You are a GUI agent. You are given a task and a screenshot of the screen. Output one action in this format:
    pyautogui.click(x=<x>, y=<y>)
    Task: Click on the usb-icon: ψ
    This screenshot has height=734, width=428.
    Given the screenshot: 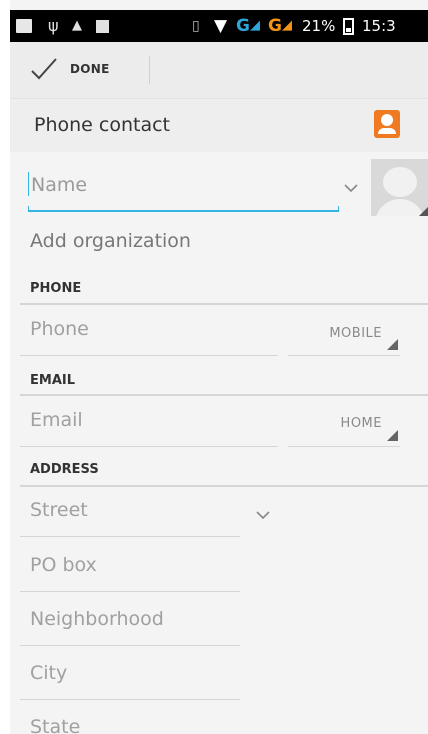 What is the action you would take?
    pyautogui.click(x=53, y=25)
    